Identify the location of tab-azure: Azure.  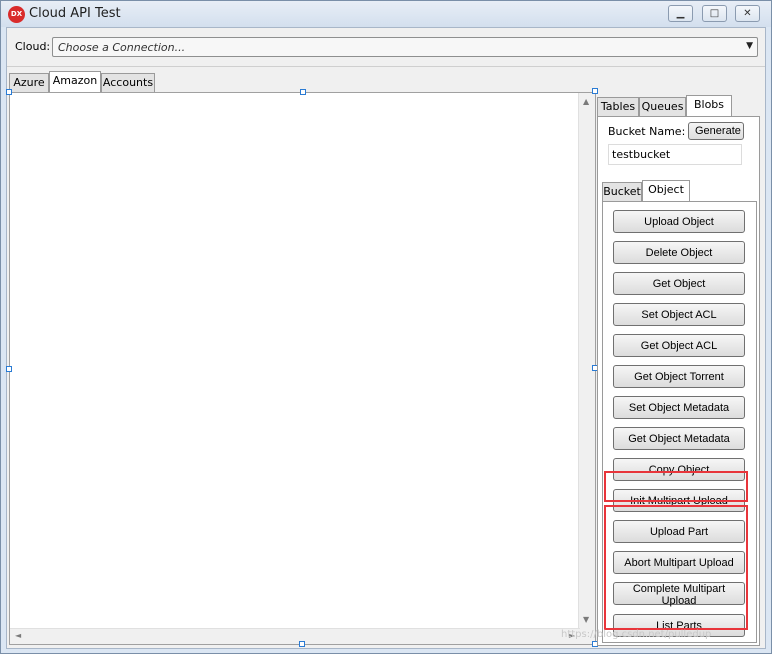
(29, 82).